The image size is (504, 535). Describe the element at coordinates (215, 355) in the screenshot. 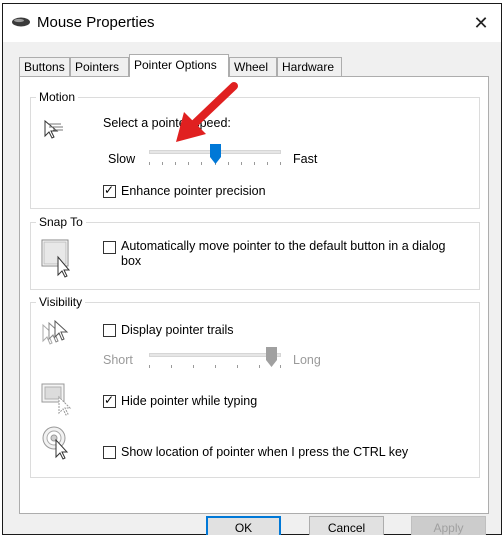

I see `trails-length-track` at that location.